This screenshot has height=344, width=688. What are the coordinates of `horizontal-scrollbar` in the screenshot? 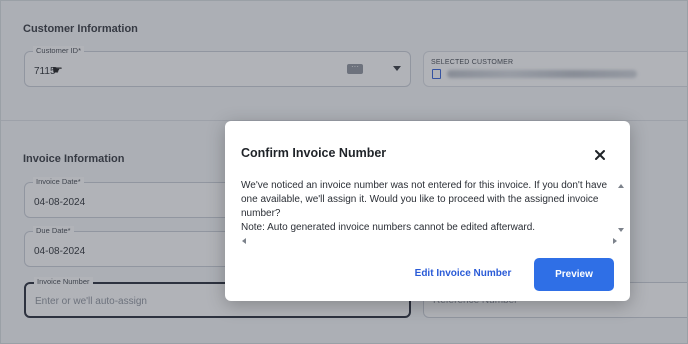 It's located at (429, 241).